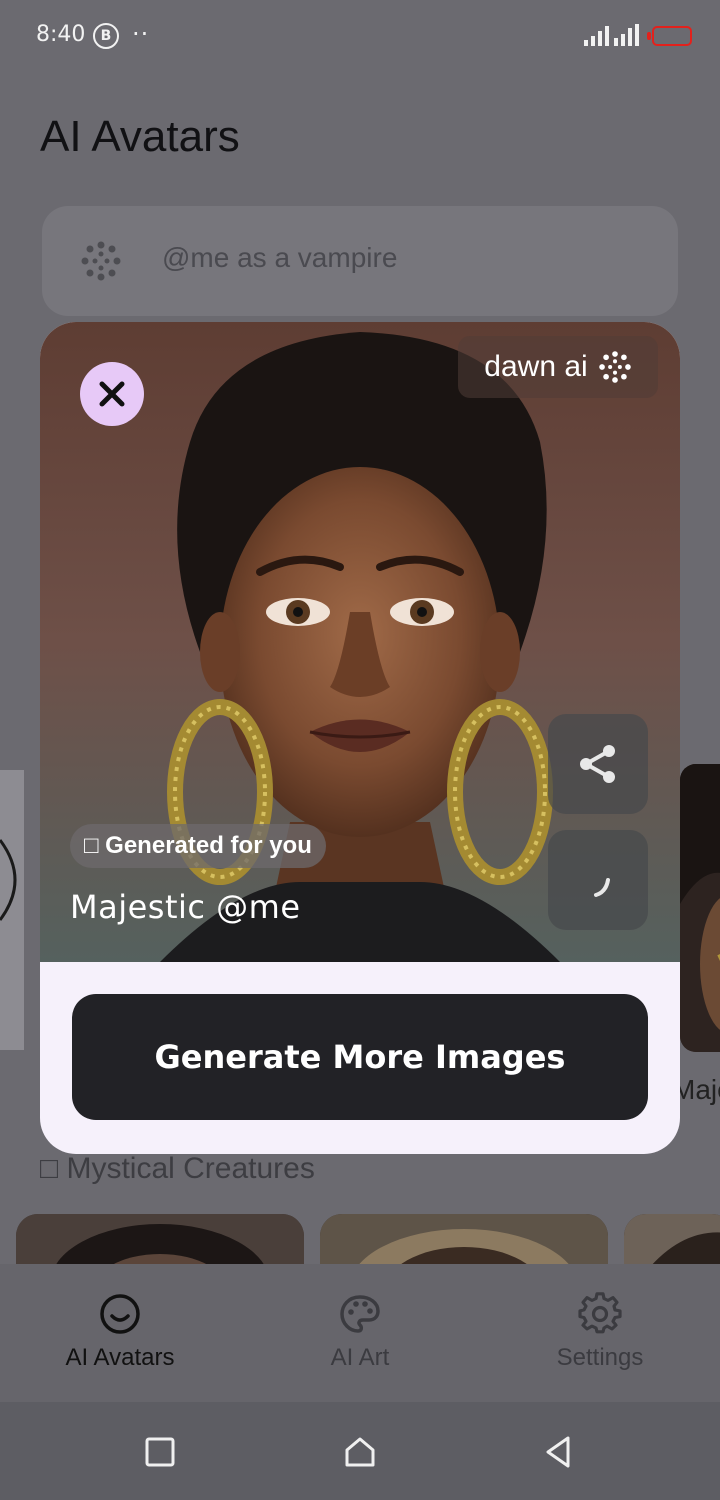 The height and width of the screenshot is (1500, 720). Describe the element at coordinates (600, 1313) in the screenshot. I see `gear-icon` at that location.